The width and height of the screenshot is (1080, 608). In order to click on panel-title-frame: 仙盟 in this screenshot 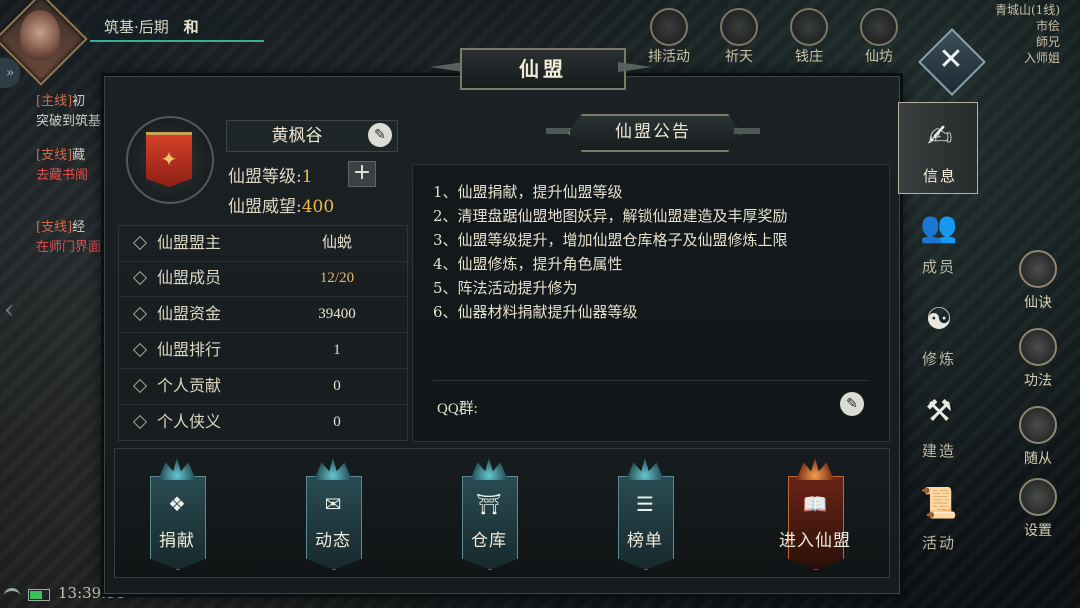, I will do `click(541, 69)`.